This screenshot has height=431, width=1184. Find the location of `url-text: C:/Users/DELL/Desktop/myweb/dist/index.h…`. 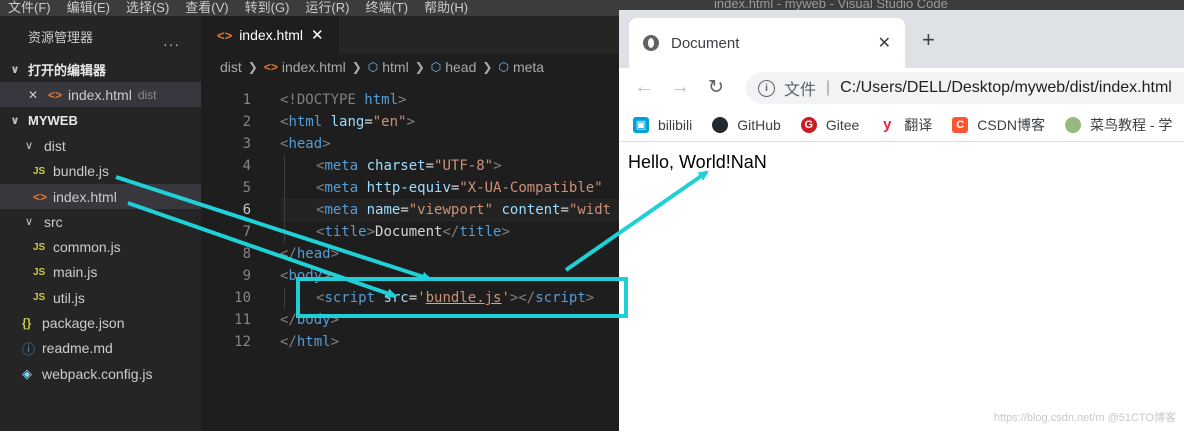

url-text: C:/Users/DELL/Desktop/myweb/dist/index.h… is located at coordinates (1006, 88).